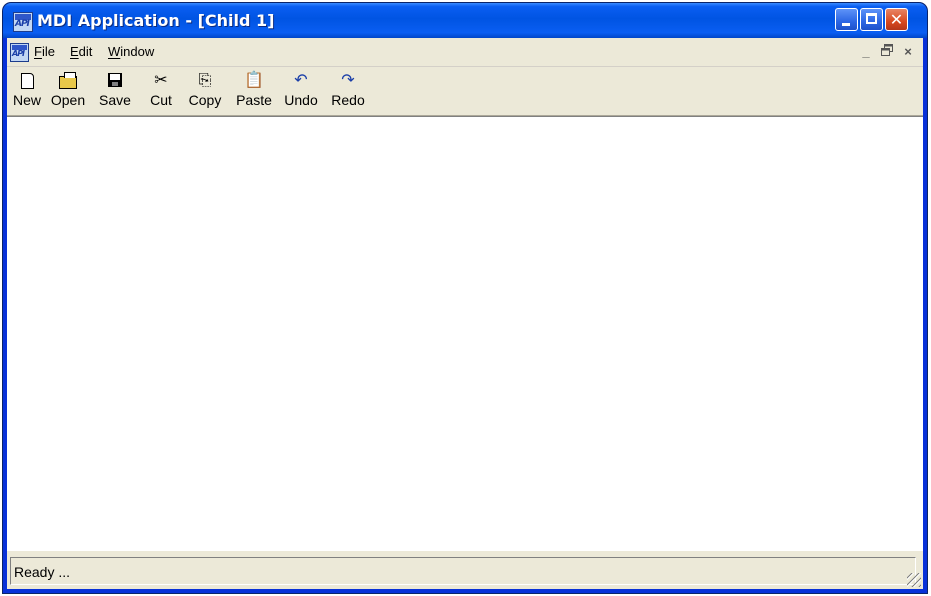 Image resolution: width=931 pixels, height=596 pixels. What do you see at coordinates (914, 580) in the screenshot?
I see `resize-grip-icon` at bounding box center [914, 580].